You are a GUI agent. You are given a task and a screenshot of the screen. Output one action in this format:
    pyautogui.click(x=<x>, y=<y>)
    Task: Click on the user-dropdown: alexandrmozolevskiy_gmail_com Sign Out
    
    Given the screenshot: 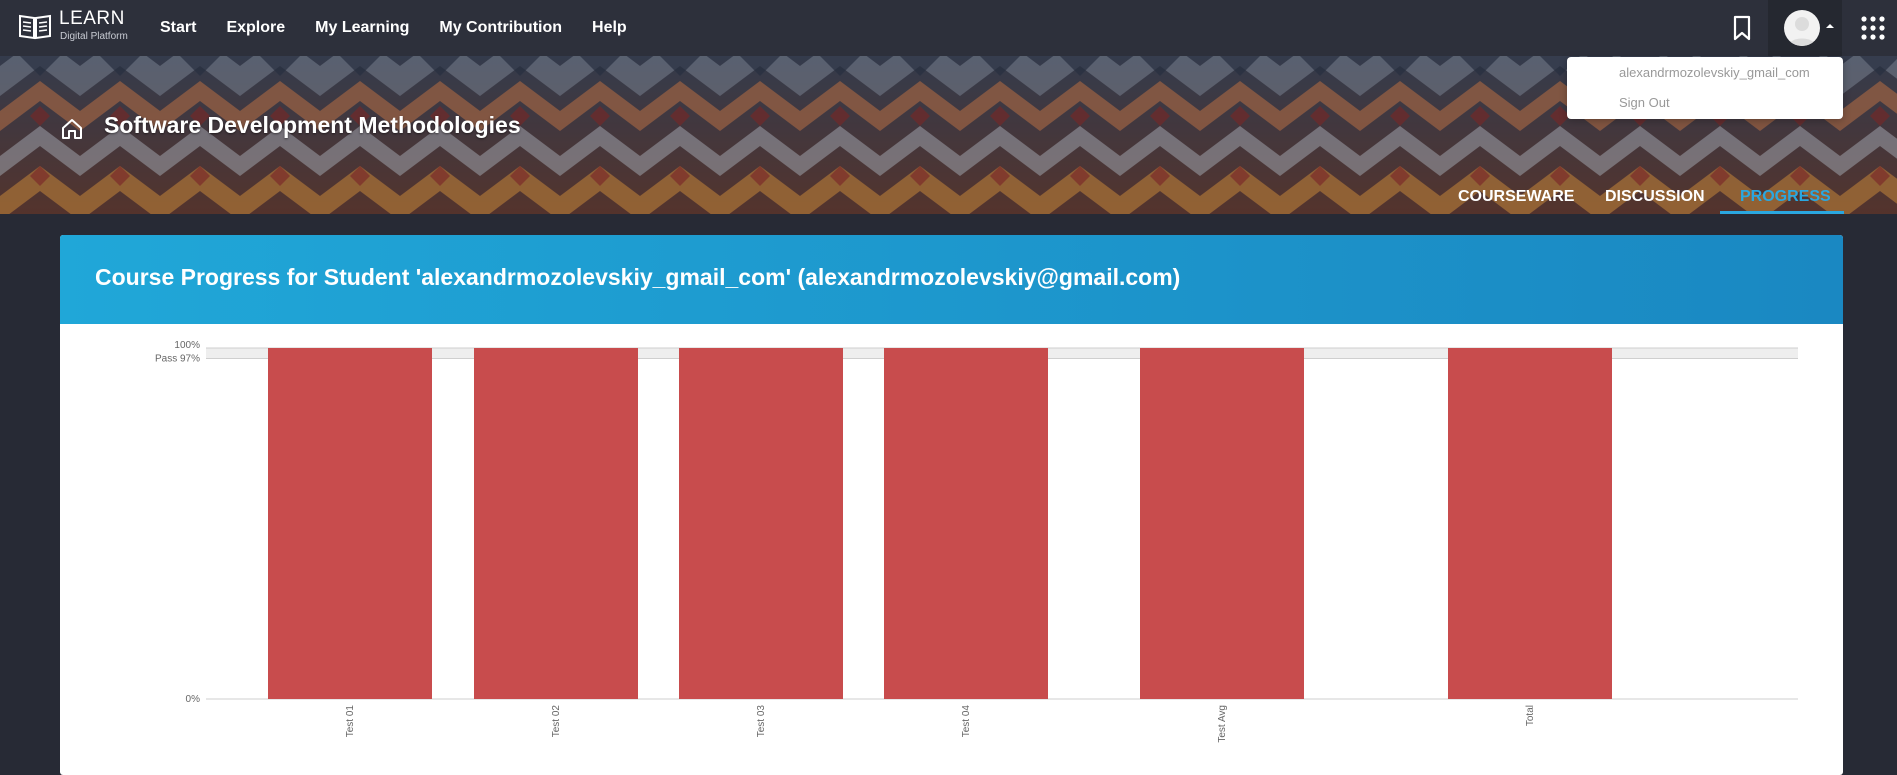 What is the action you would take?
    pyautogui.click(x=1705, y=88)
    